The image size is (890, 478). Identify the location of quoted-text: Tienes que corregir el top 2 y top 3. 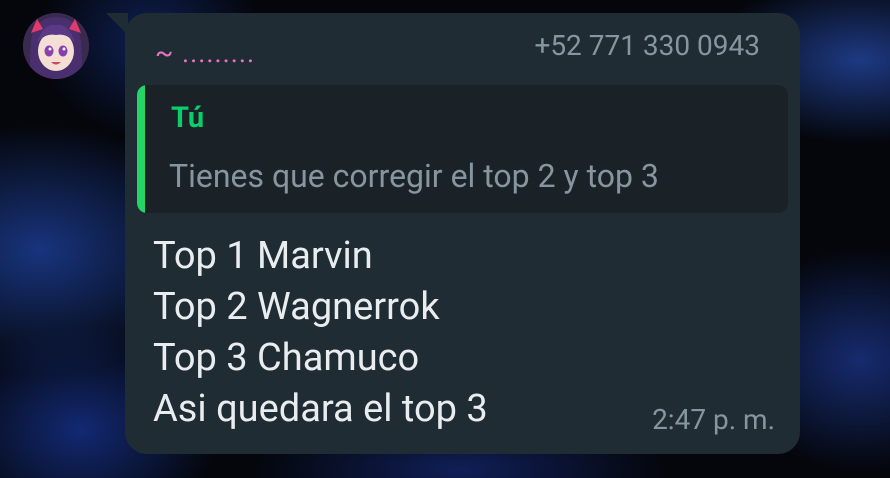
(414, 176).